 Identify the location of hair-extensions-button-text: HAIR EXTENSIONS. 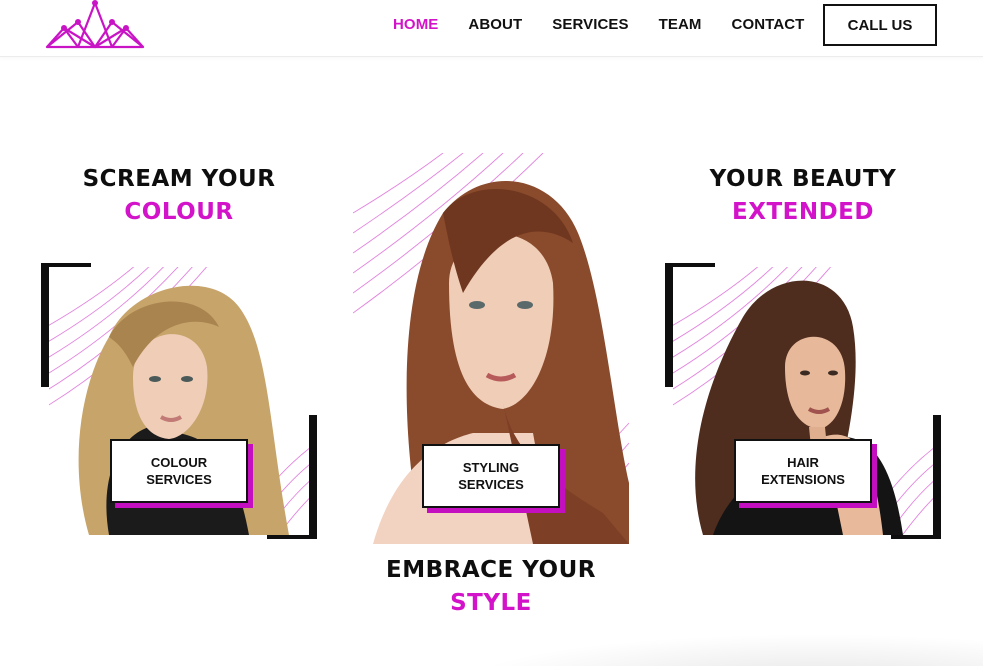
(803, 471).